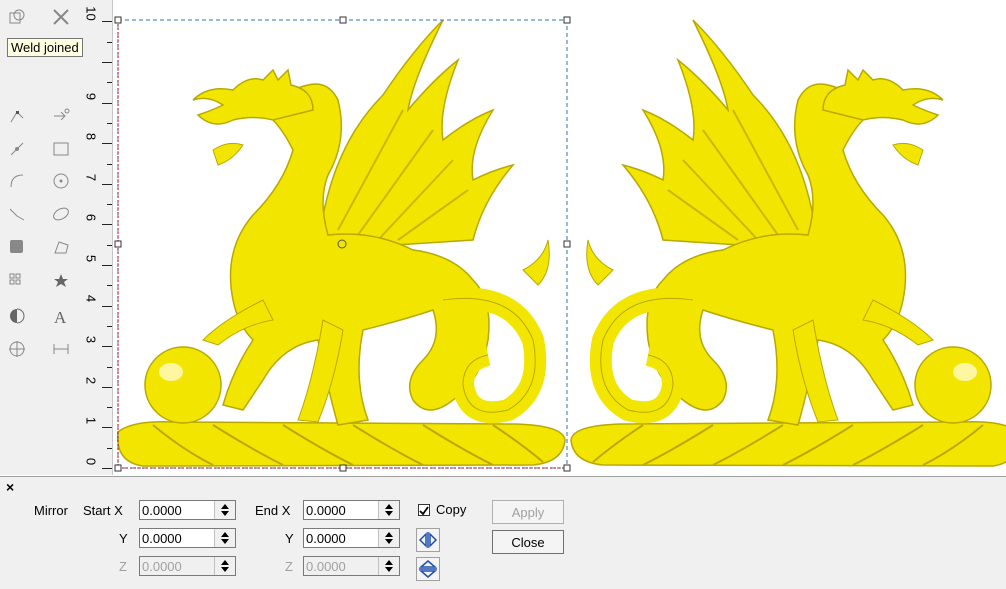 The height and width of the screenshot is (589, 1006). I want to click on node-edit-icon, so click(17, 116).